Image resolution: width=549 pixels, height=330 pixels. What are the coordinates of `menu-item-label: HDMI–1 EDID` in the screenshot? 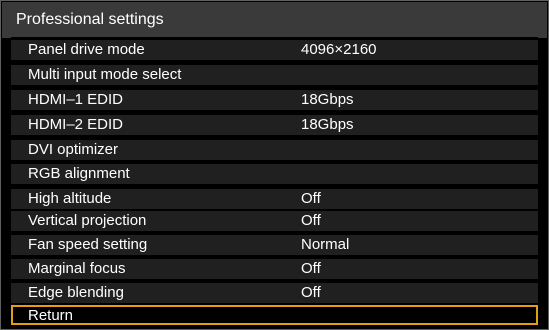 It's located at (76, 99).